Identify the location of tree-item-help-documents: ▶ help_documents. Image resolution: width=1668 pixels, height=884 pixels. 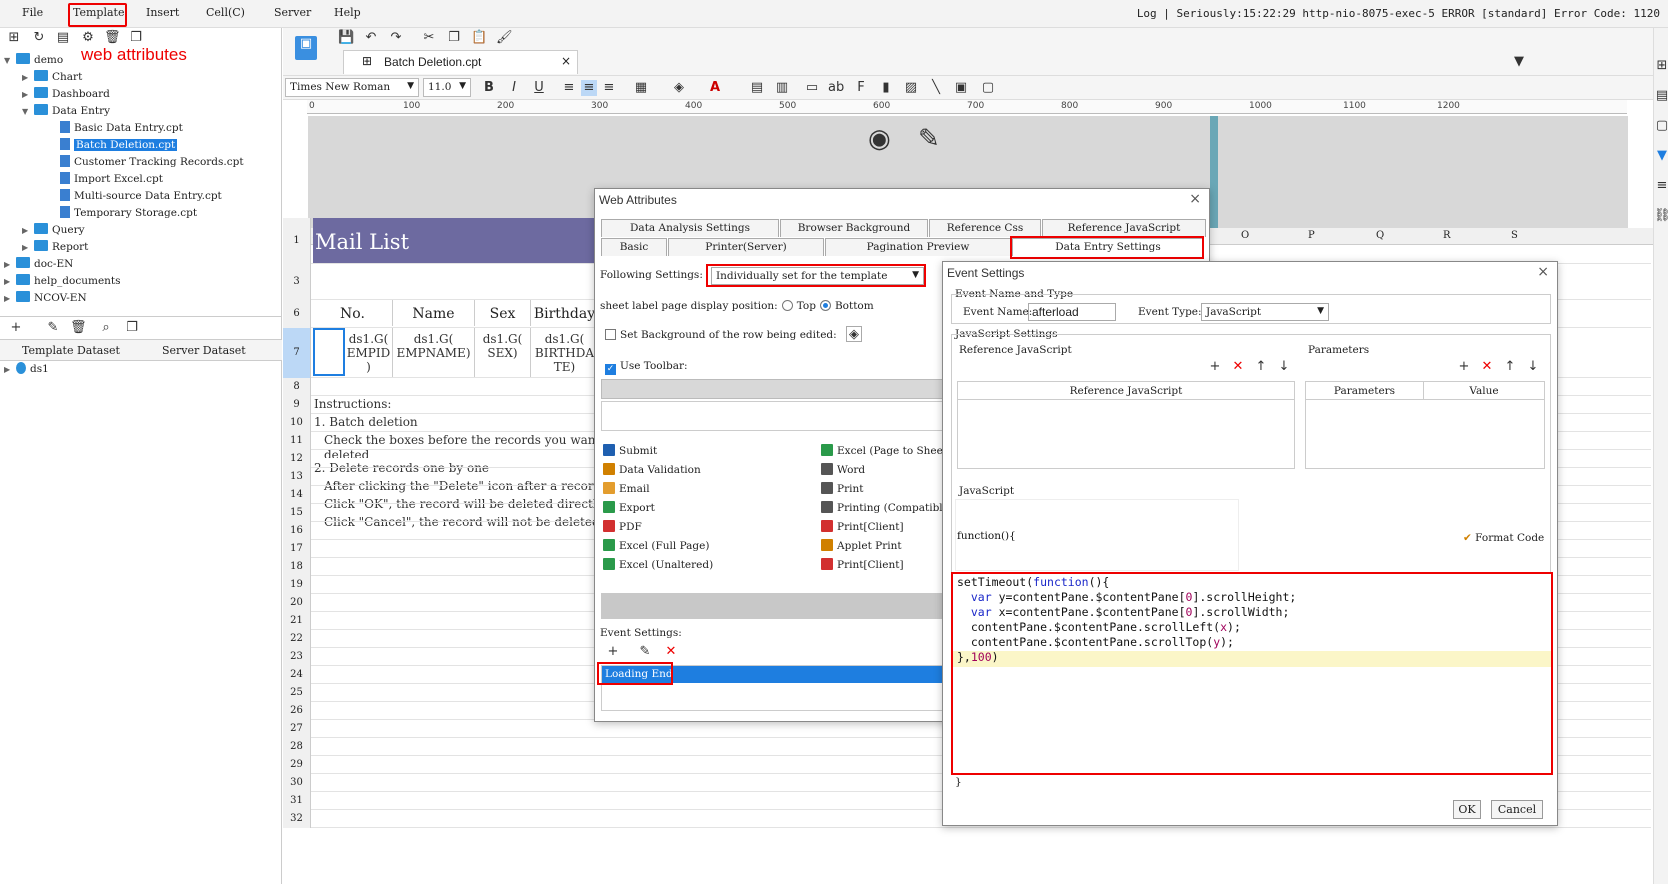
(62, 281).